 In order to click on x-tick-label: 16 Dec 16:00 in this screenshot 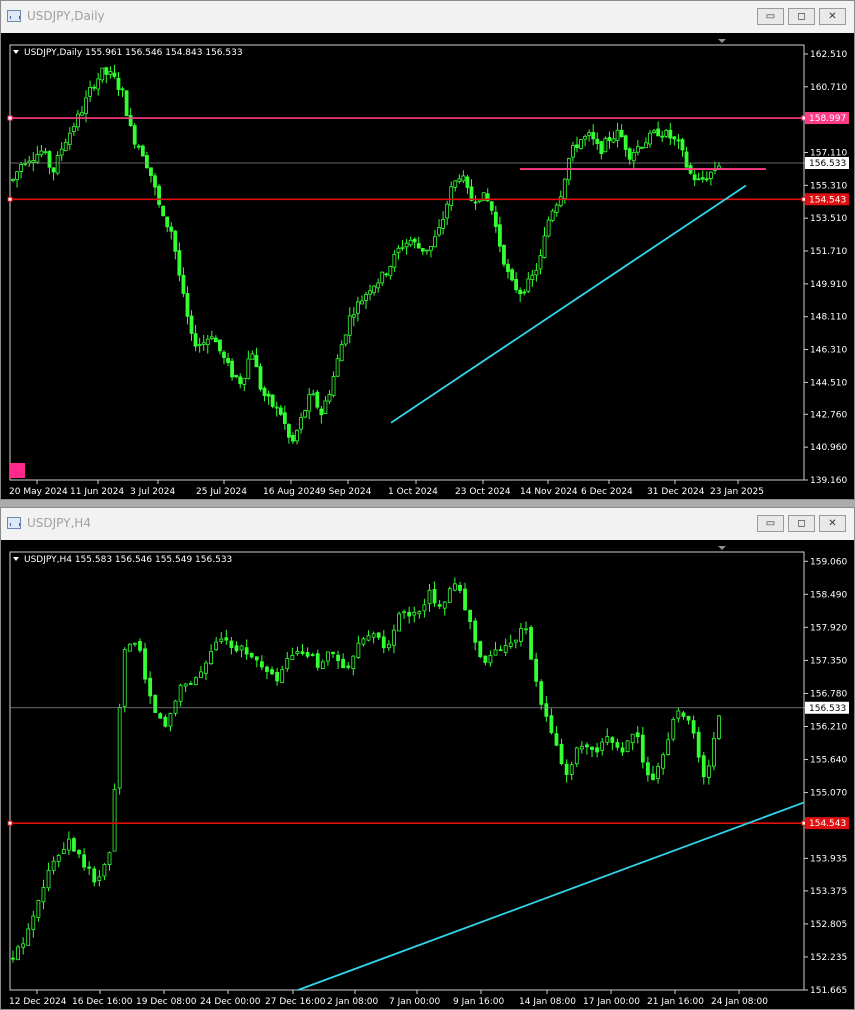, I will do `click(102, 1002)`.